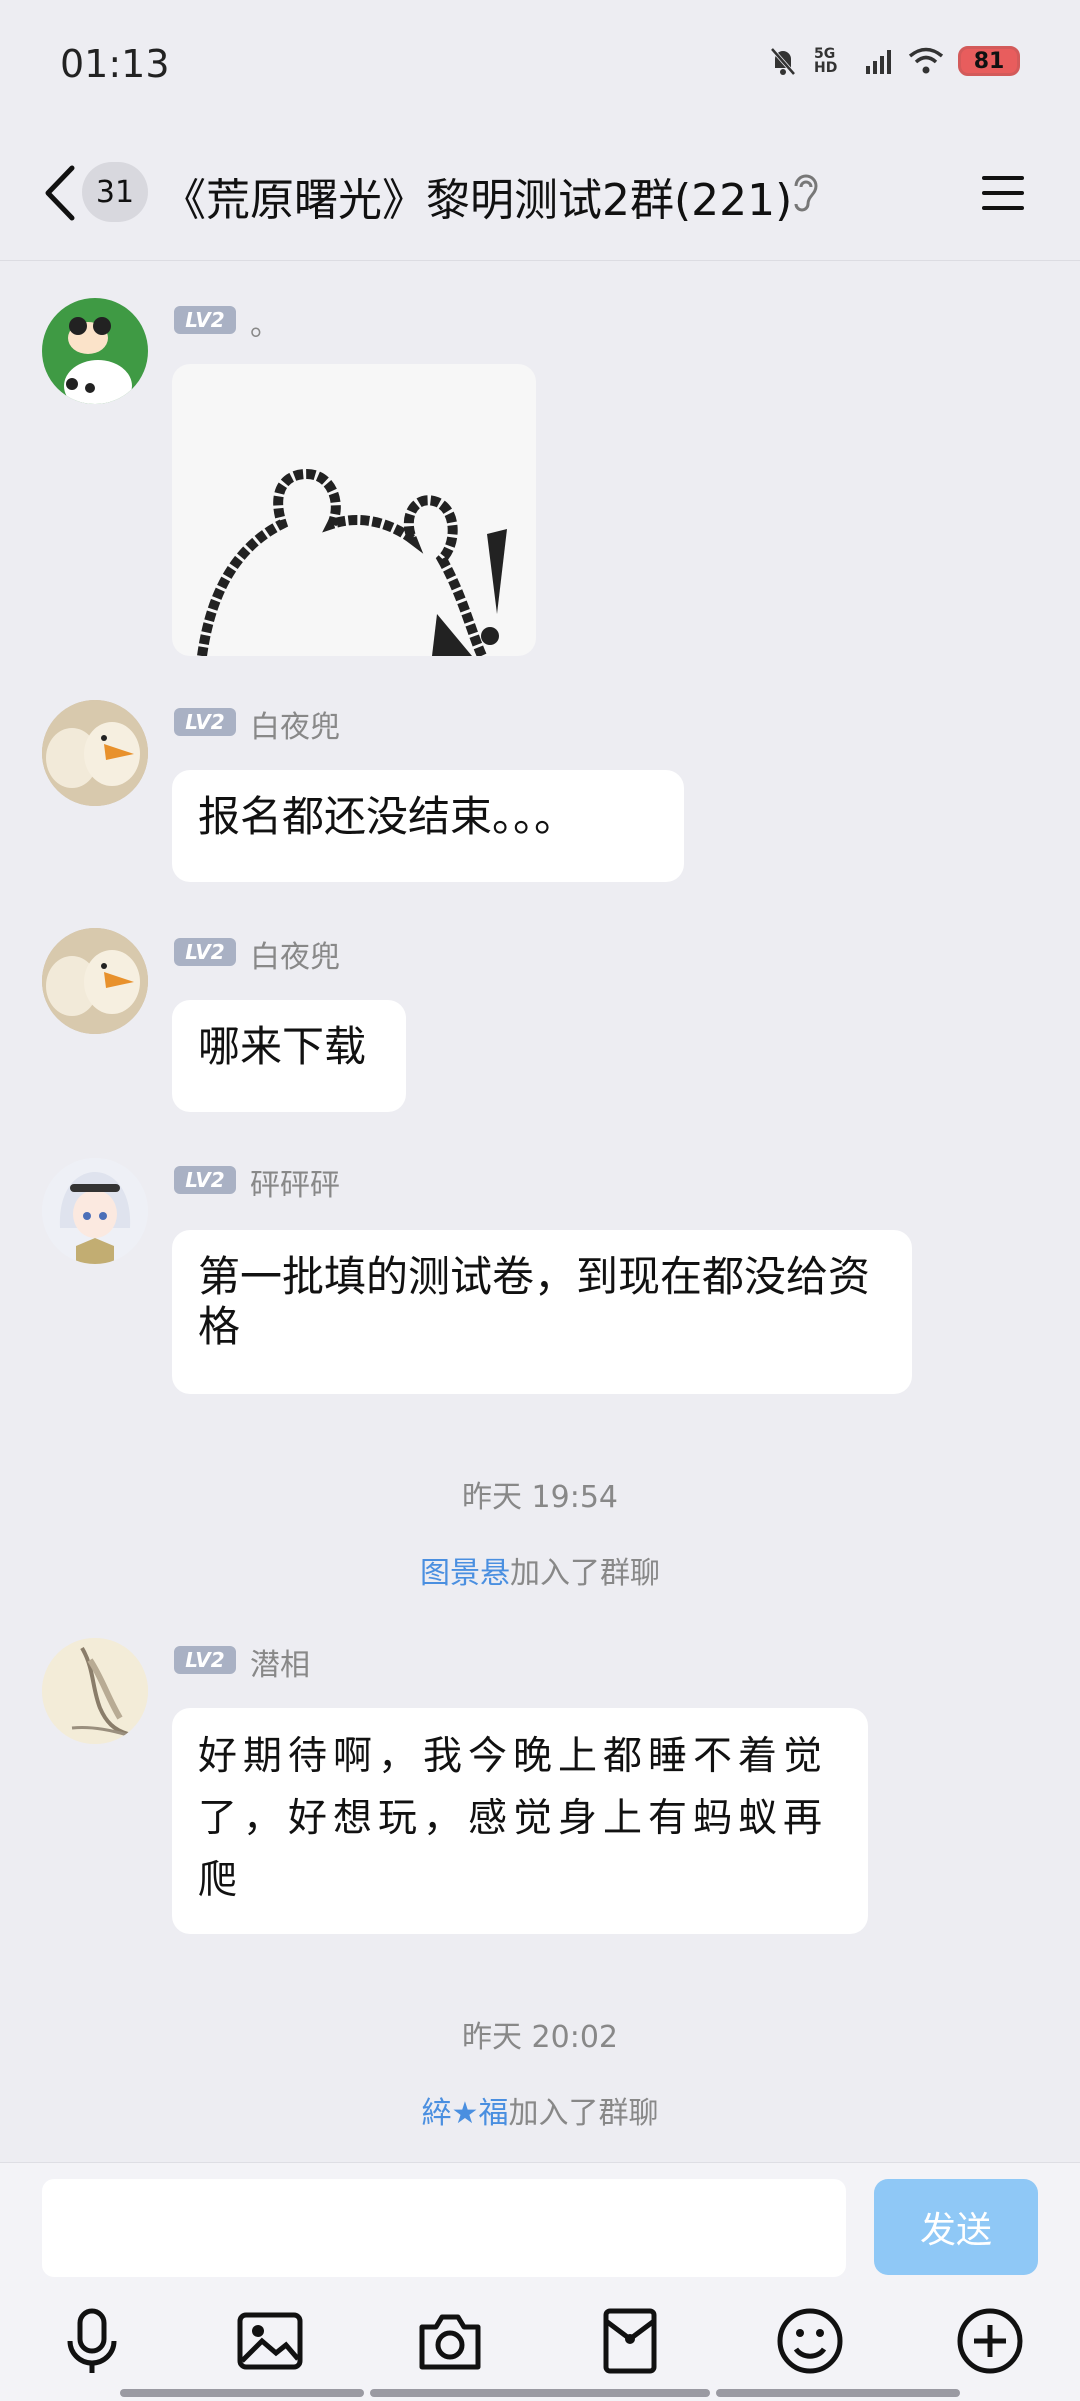  What do you see at coordinates (630, 2341) in the screenshot?
I see `red-packet-icon` at bounding box center [630, 2341].